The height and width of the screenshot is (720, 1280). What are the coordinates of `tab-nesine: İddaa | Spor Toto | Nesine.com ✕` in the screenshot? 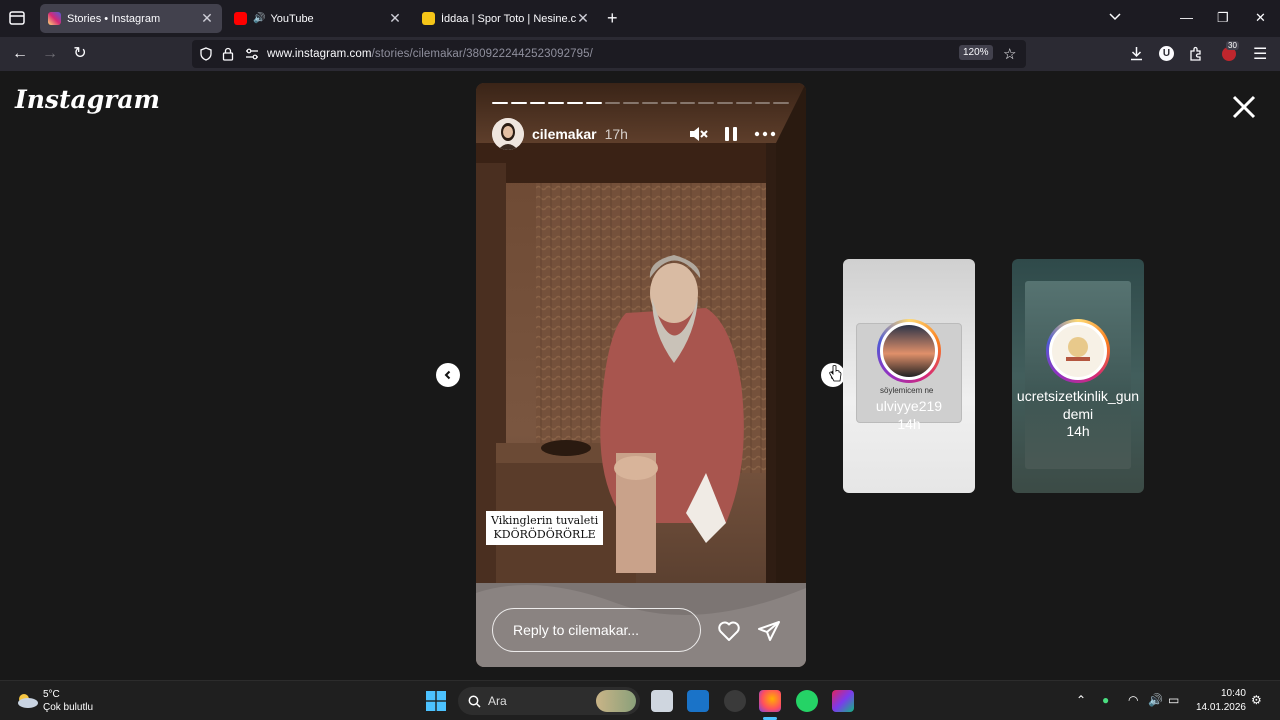 It's located at (506, 18).